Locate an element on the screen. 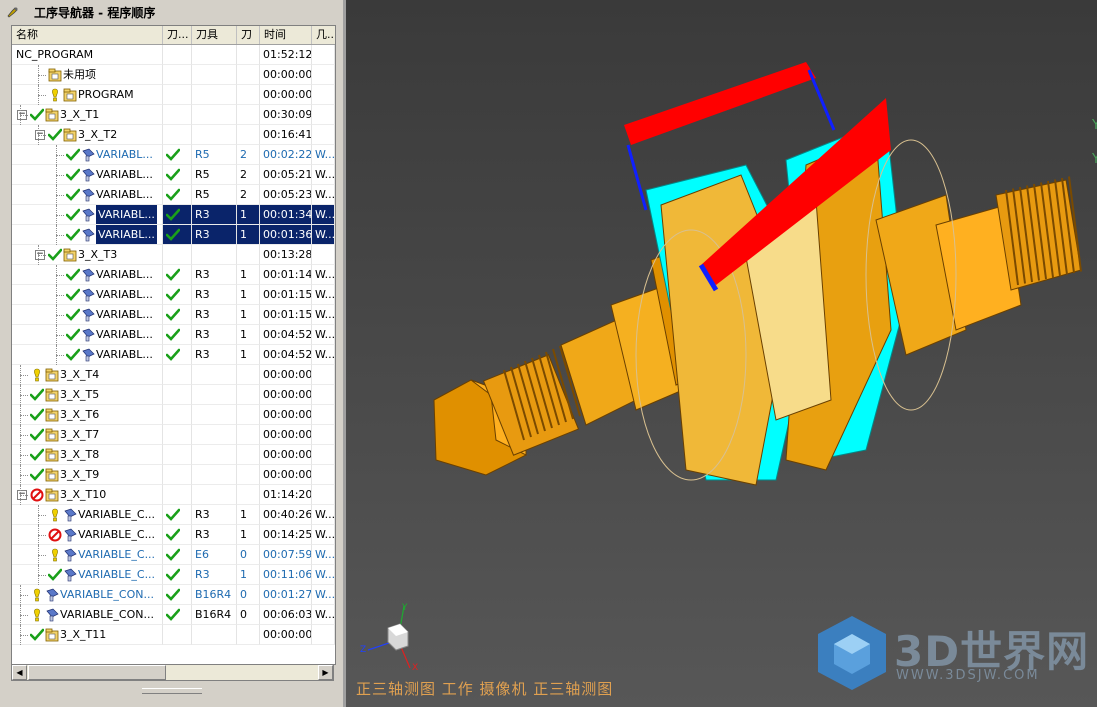 The height and width of the screenshot is (707, 1097). time-cell: 00:02:22 is located at coordinates (286, 155).